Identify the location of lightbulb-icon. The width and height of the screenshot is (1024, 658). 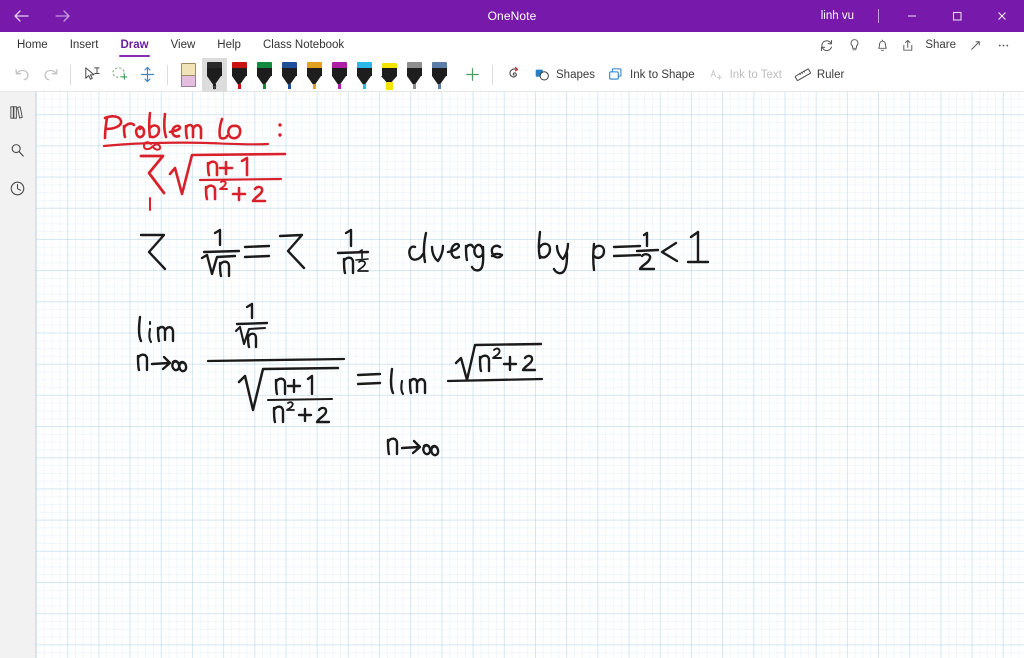
(854, 45).